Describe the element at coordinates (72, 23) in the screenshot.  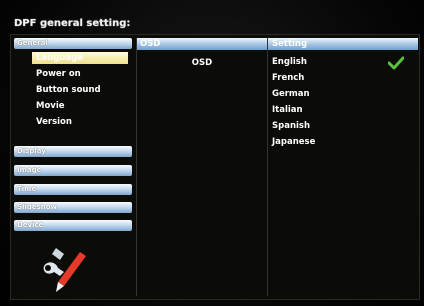
I see `page-title: DPF general setting:` at that location.